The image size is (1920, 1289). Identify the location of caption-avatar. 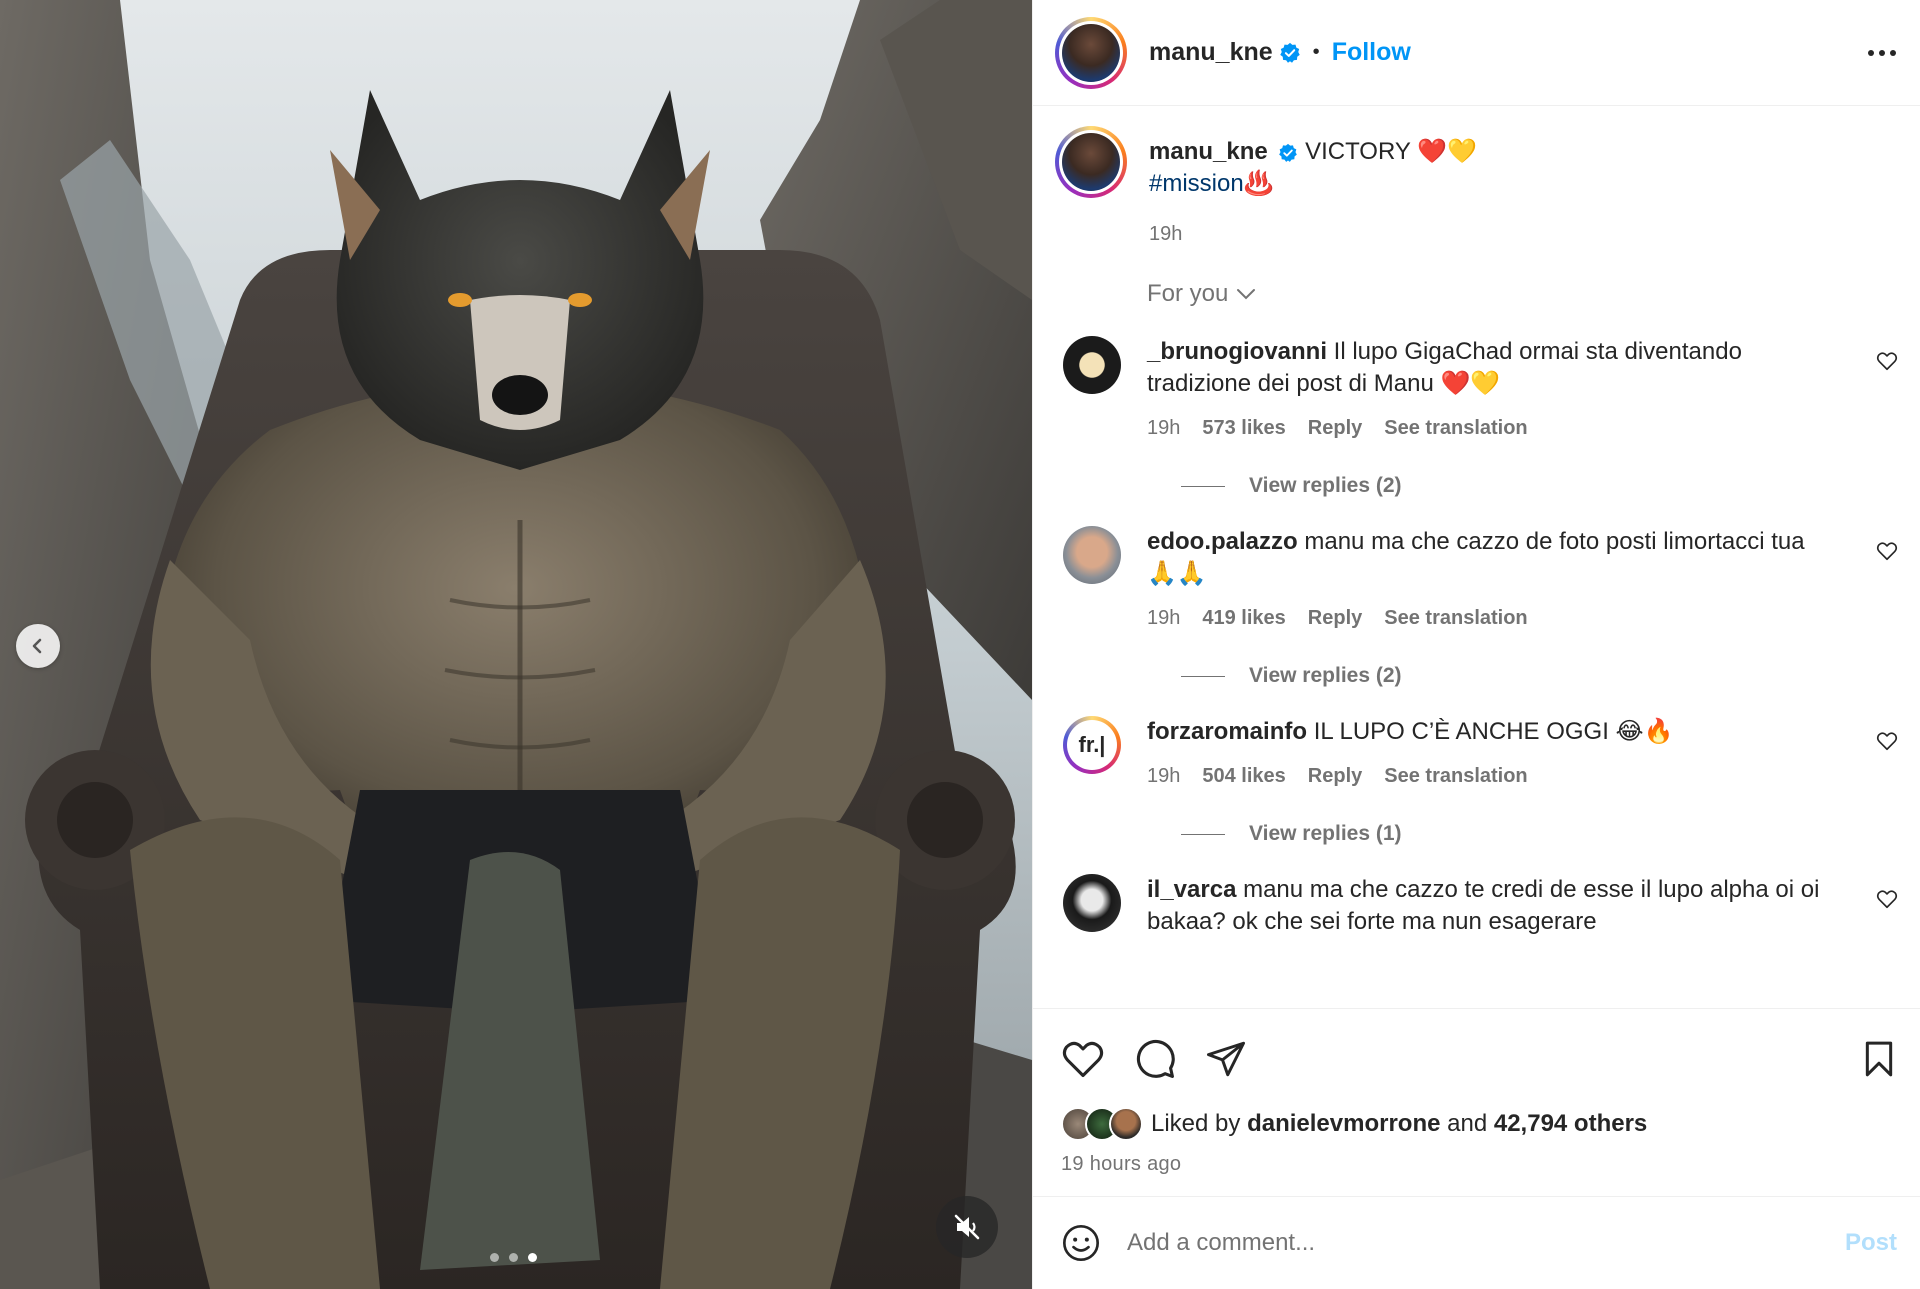
(1091, 162).